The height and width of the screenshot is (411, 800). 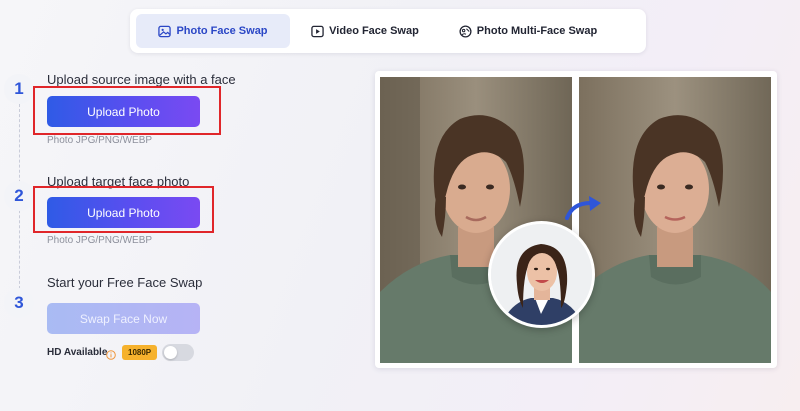 I want to click on step-1-file-hint: Photo JPG/PNG/WEBP, so click(x=100, y=140).